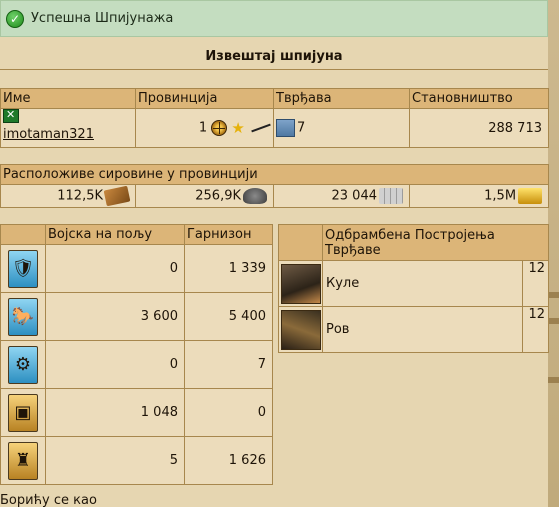  Describe the element at coordinates (117, 196) in the screenshot. I see `wood-icon` at that location.